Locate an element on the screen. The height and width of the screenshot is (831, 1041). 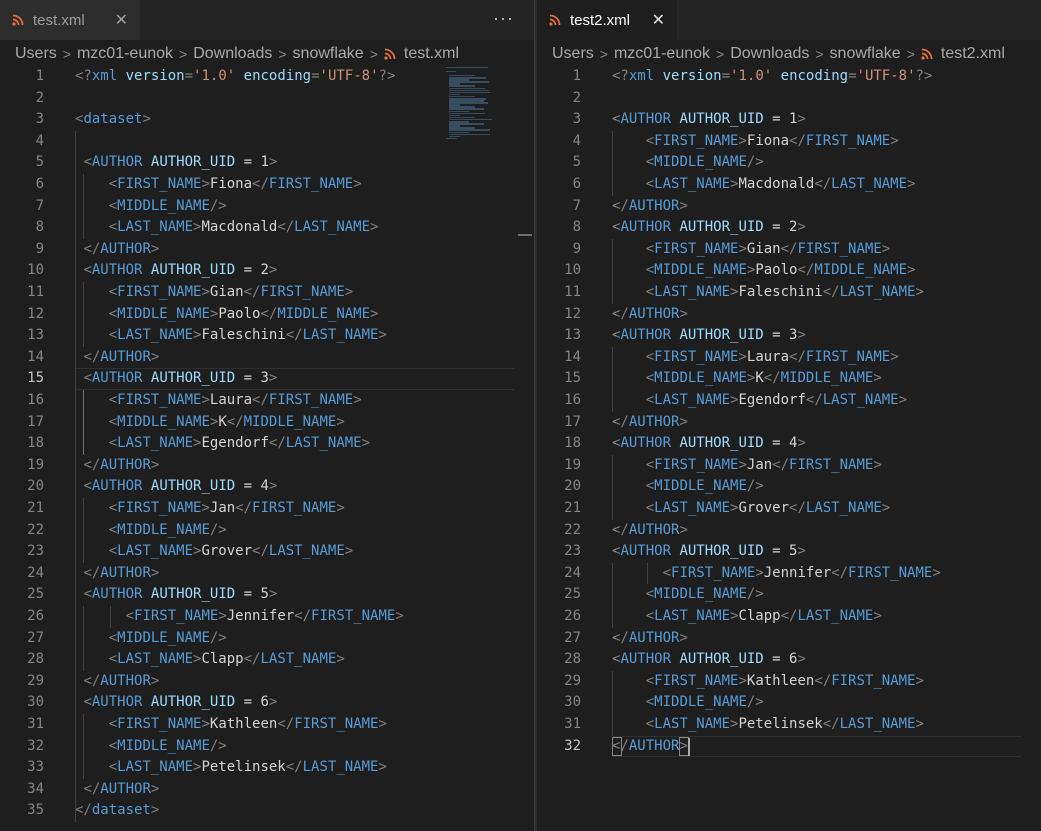
code-line: 20 <AUTHOR AUTHOR_UID = 4> is located at coordinates (267, 487).